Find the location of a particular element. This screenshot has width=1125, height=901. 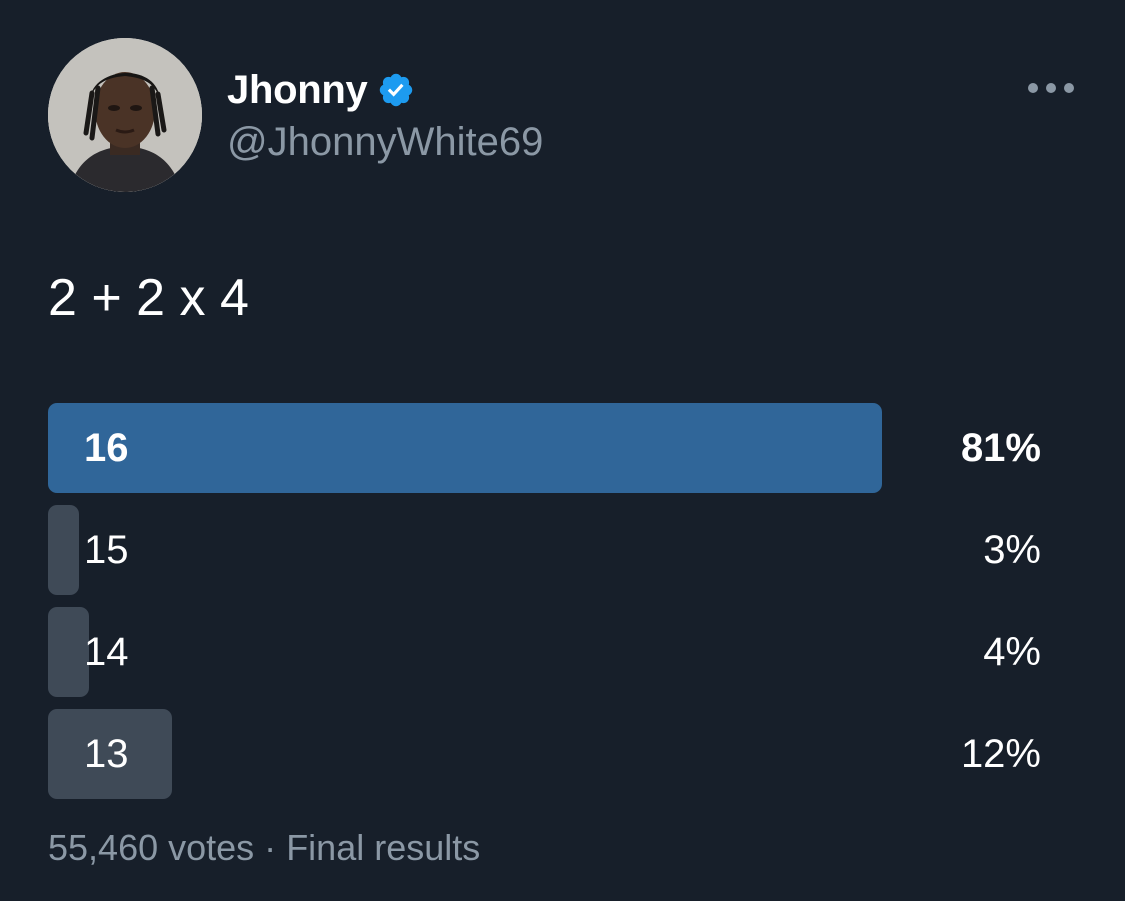

poll-option-label: 14 is located at coordinates (106, 652).